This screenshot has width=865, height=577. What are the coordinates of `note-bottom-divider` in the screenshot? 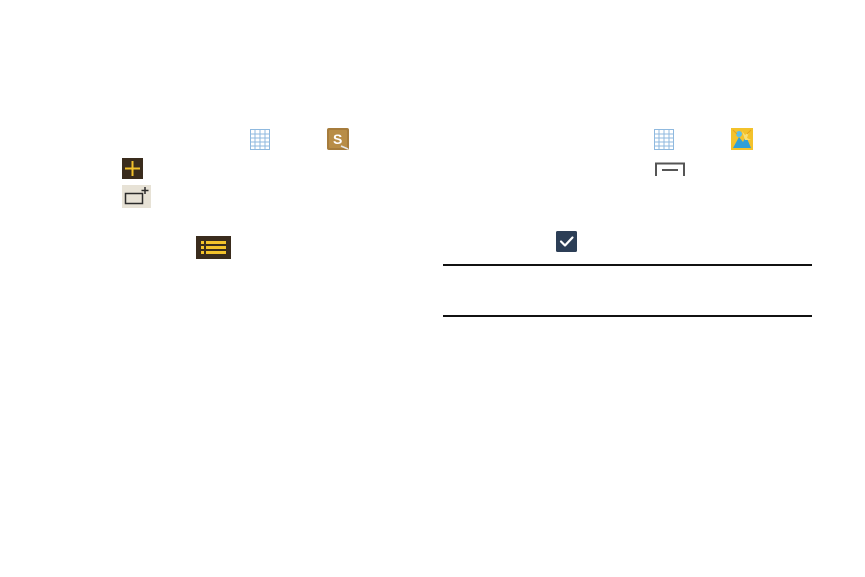 It's located at (627, 316).